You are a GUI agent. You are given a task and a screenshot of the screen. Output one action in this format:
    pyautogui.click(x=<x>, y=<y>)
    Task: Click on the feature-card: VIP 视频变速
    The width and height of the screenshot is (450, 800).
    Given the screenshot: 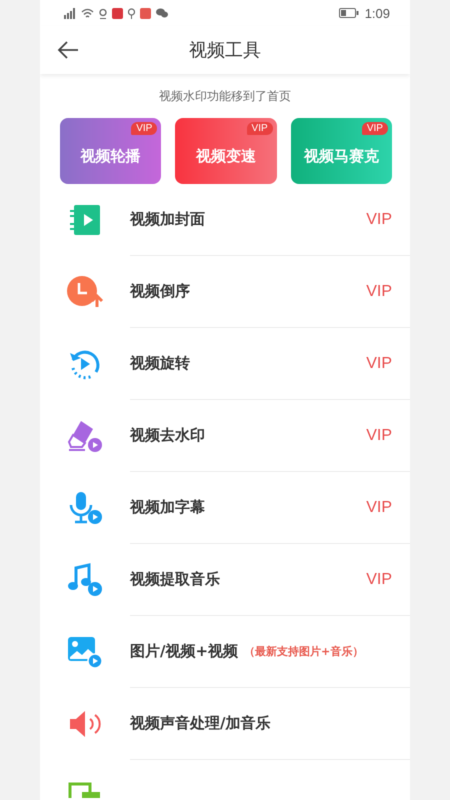 What is the action you would take?
    pyautogui.click(x=226, y=151)
    